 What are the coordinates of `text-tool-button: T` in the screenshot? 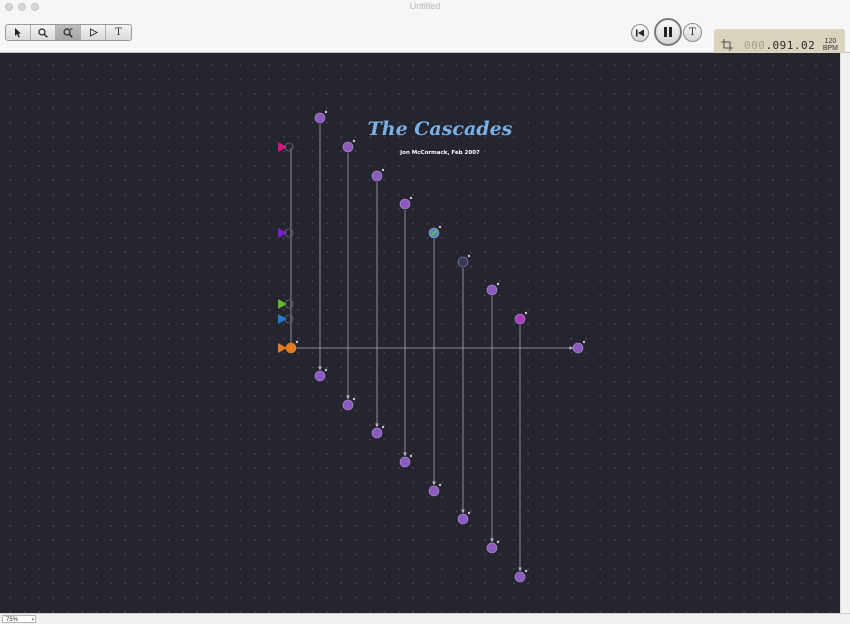 It's located at (118, 32).